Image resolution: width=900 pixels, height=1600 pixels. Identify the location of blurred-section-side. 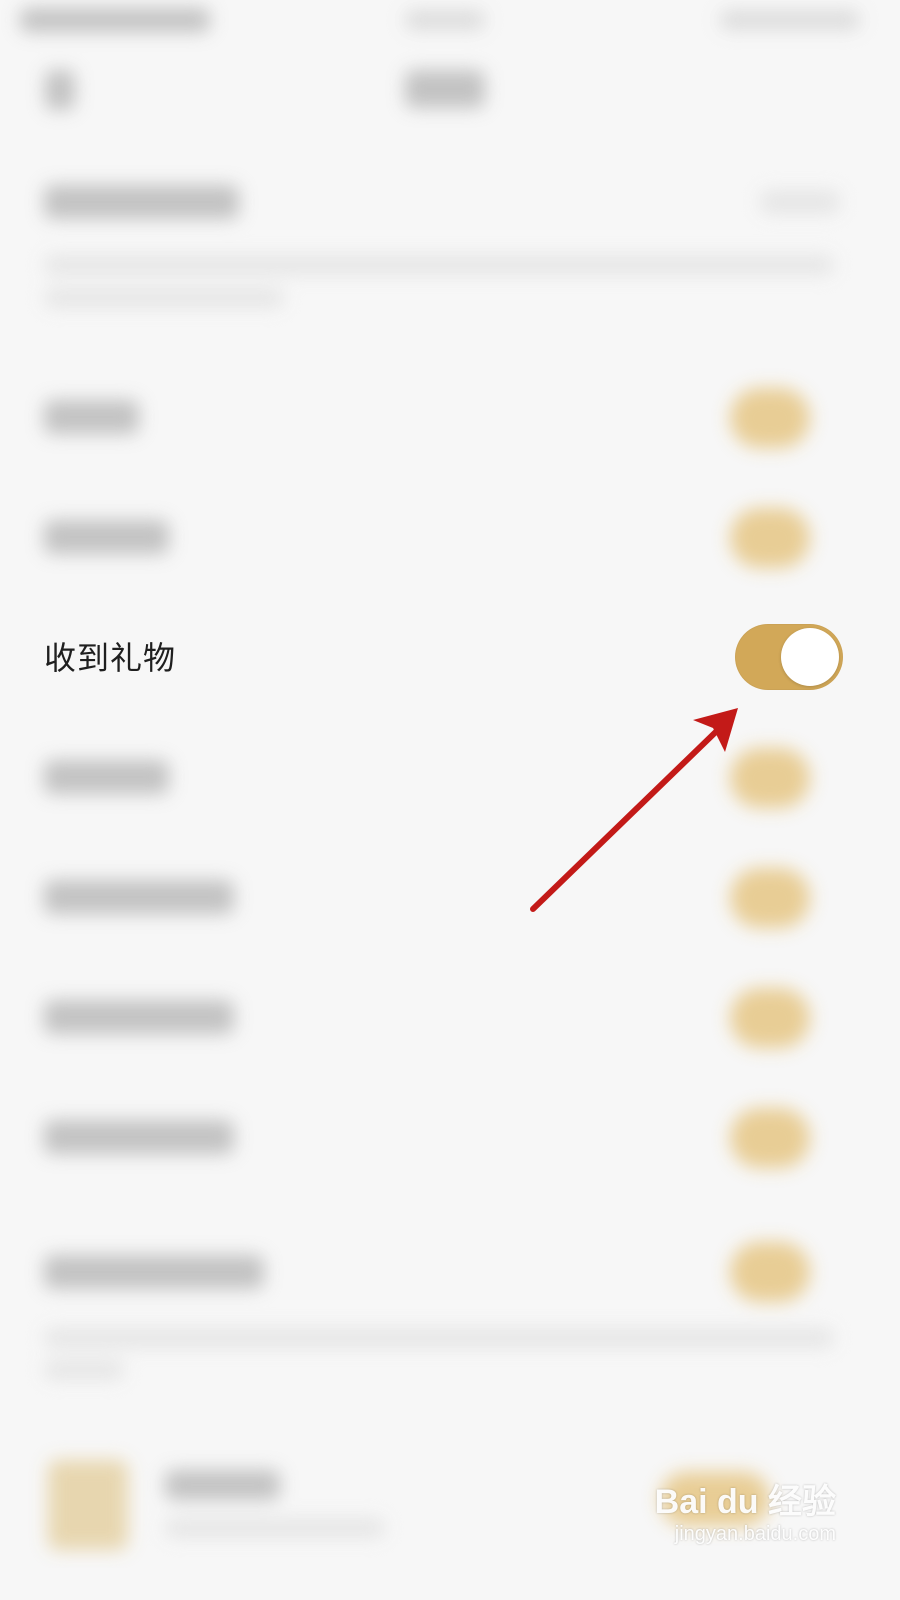
(800, 202).